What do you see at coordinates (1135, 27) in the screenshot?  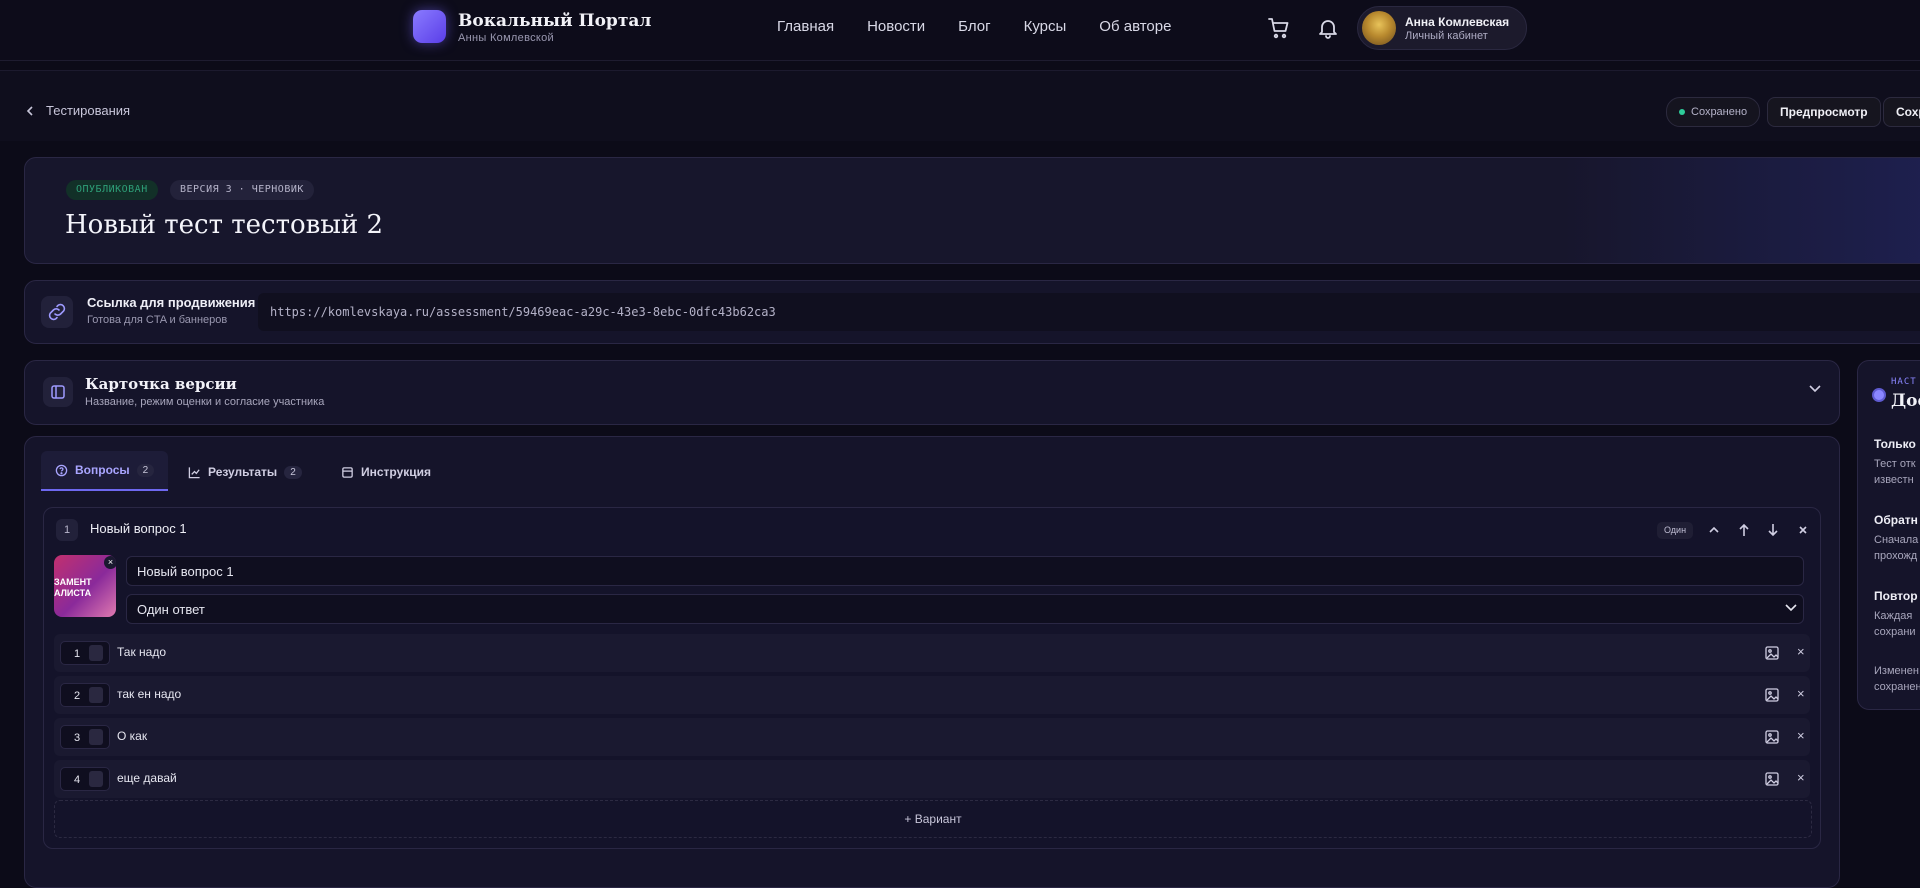 I see `nav-link-about: Об авторе` at bounding box center [1135, 27].